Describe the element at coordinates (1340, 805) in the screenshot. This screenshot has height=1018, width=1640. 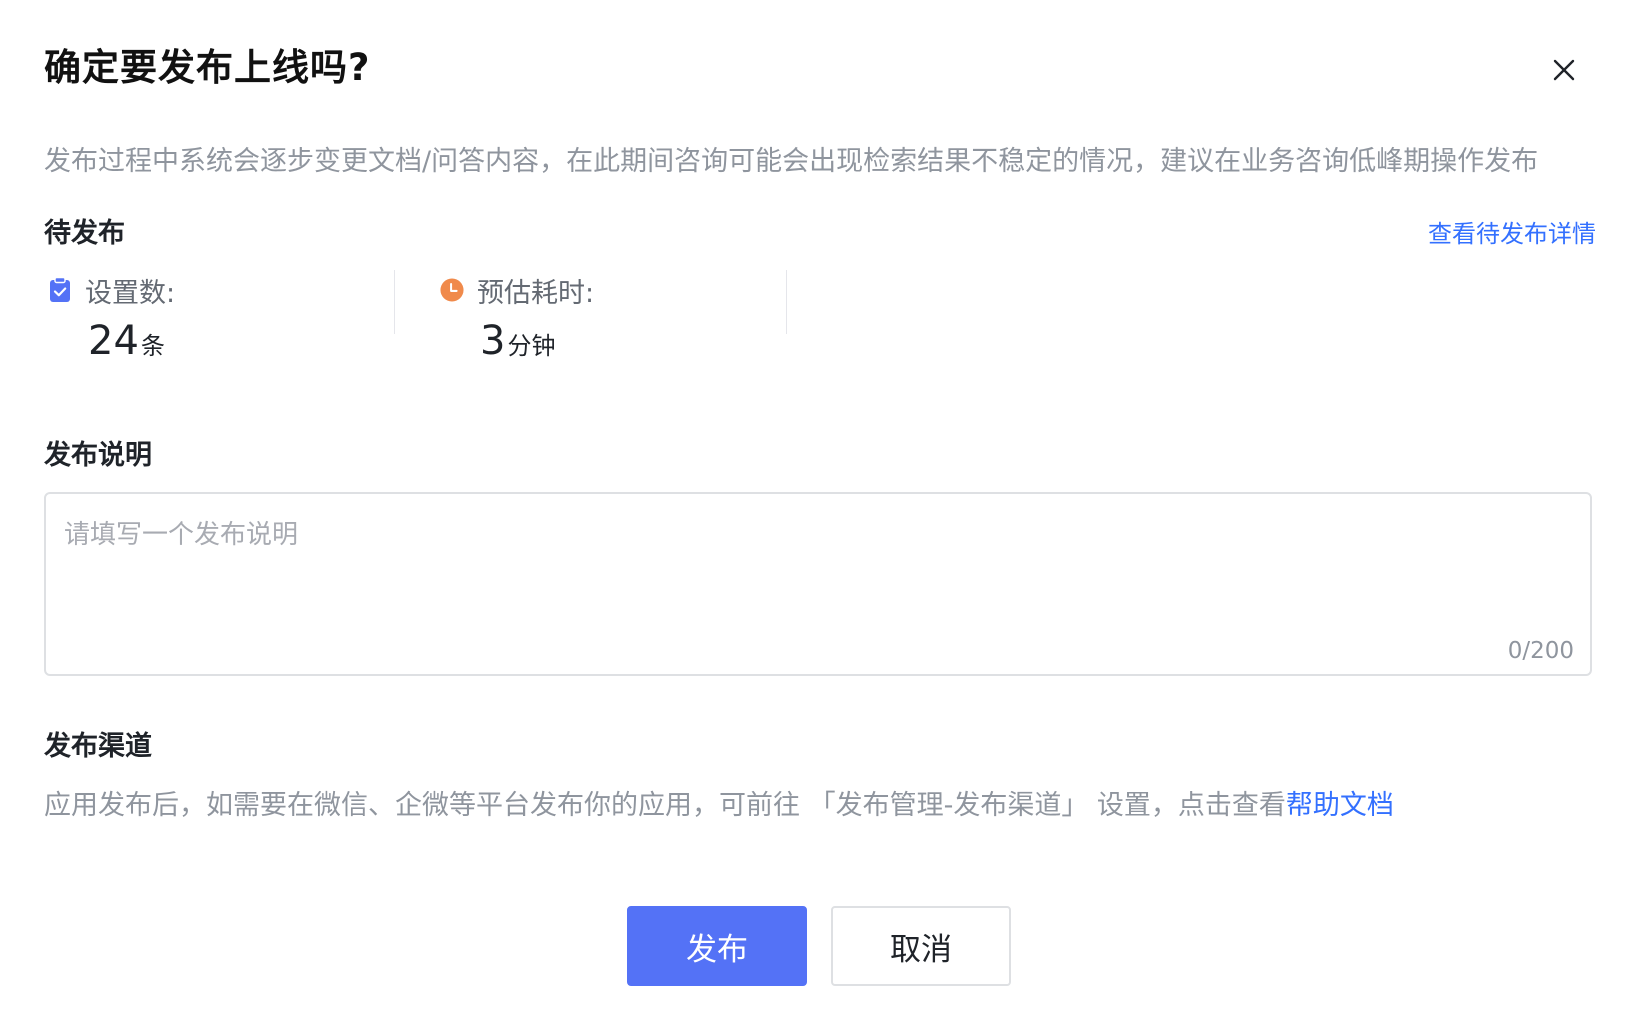
I see `help-docs-link: 帮助文档` at that location.